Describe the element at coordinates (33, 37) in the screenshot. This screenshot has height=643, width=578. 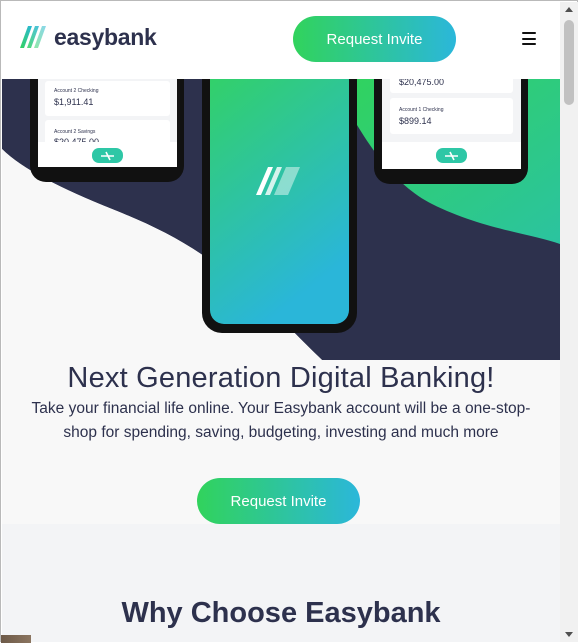
I see `easybank-logo-icon` at that location.